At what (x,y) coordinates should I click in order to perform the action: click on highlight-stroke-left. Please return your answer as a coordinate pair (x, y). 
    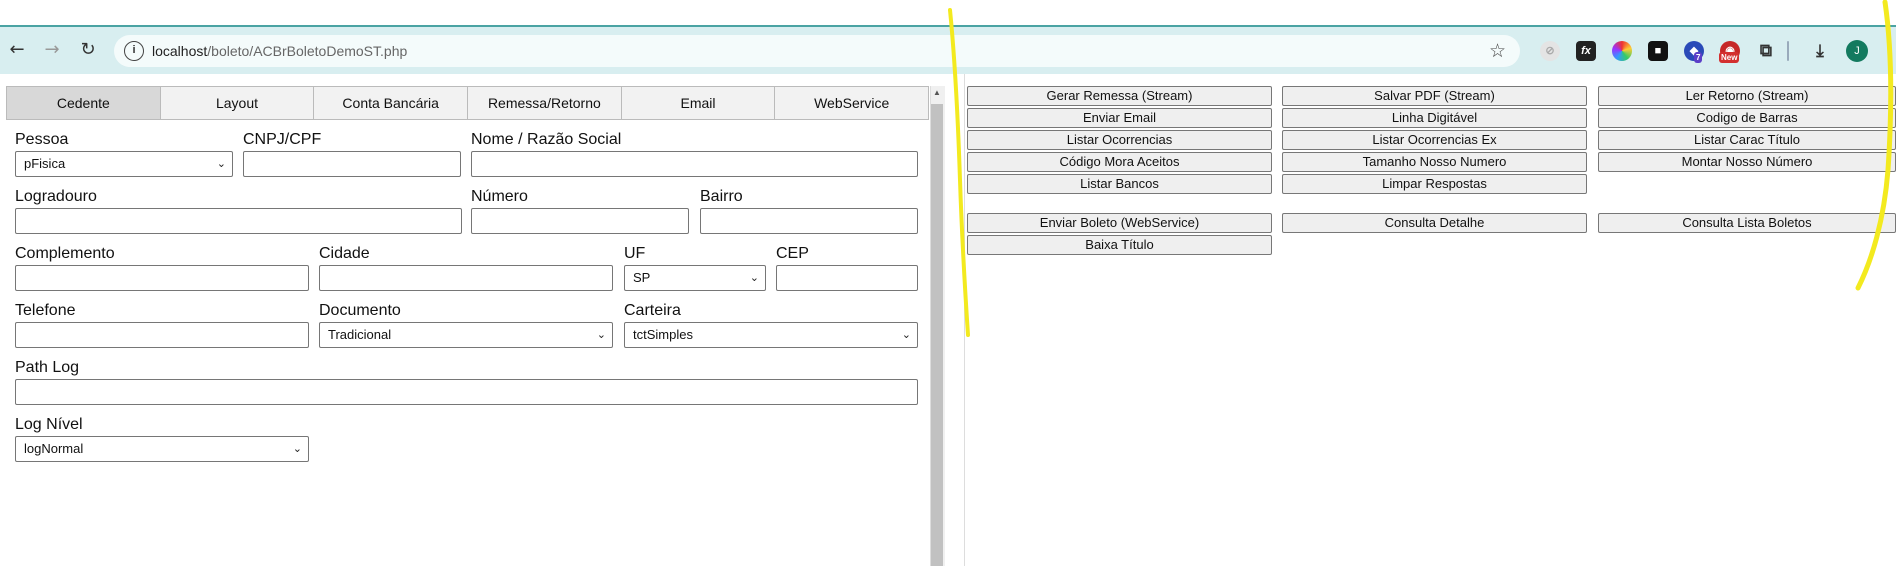
    Looking at the image, I should click on (959, 172).